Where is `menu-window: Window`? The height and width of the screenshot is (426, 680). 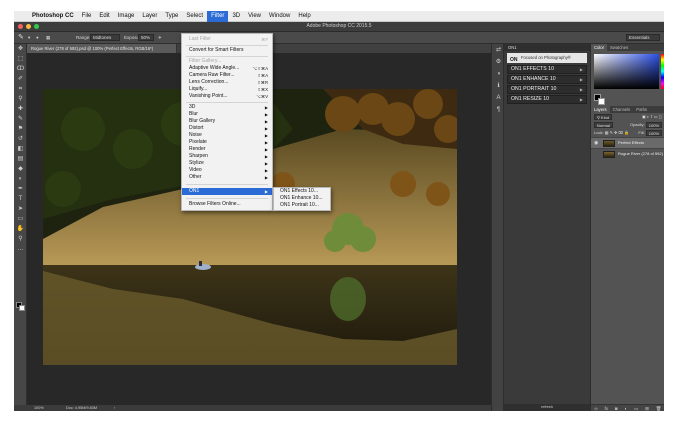 menu-window: Window is located at coordinates (279, 16).